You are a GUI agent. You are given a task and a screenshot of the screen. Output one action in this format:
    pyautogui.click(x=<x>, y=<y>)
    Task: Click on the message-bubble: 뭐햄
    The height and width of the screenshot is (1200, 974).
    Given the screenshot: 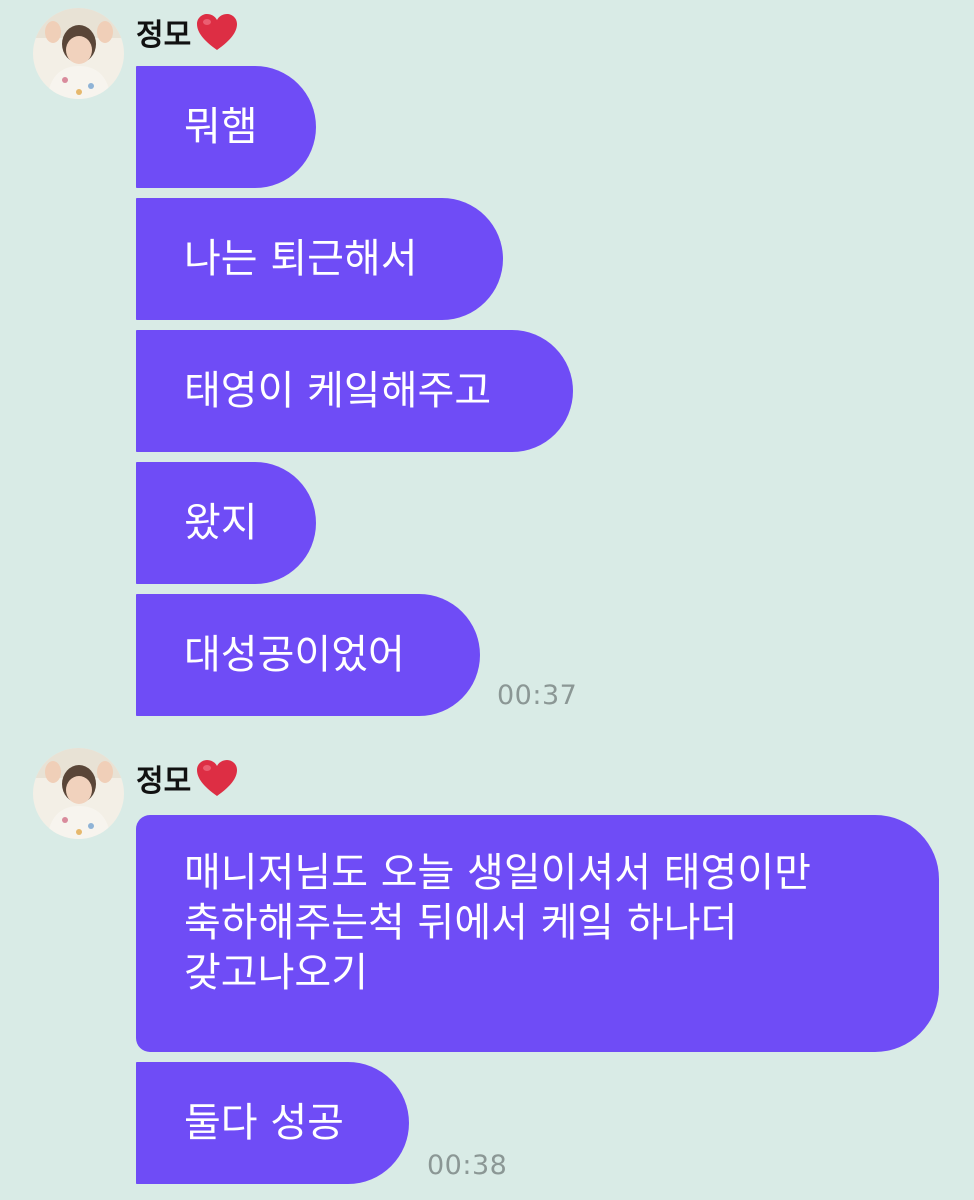 What is the action you would take?
    pyautogui.click(x=226, y=127)
    